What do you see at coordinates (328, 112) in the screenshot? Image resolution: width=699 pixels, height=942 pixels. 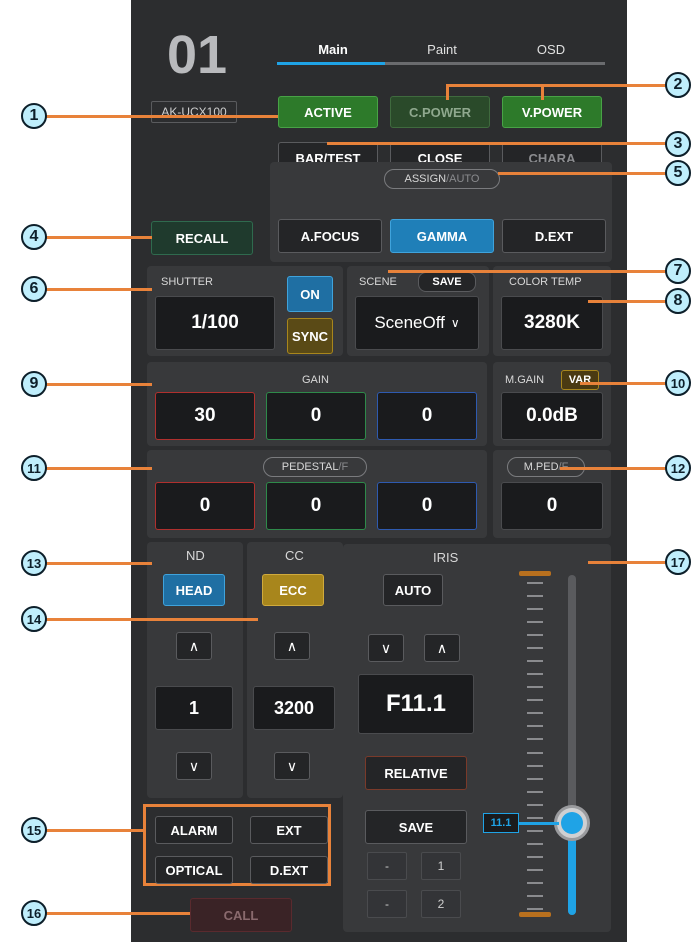 I see `active-button: ACTIVE` at bounding box center [328, 112].